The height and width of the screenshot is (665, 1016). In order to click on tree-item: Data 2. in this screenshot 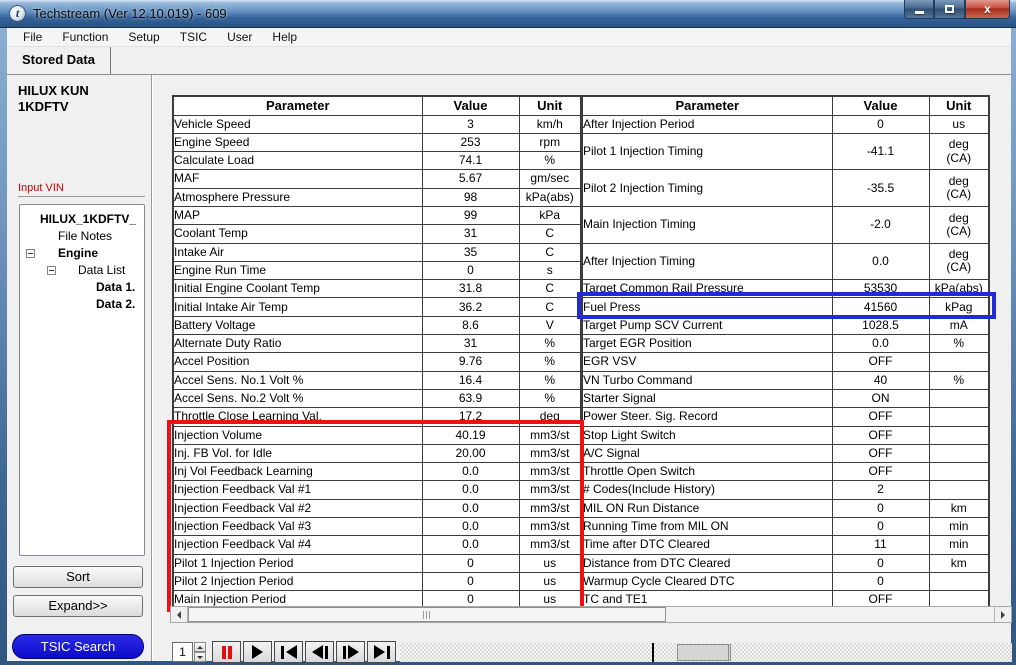, I will do `click(82, 304)`.